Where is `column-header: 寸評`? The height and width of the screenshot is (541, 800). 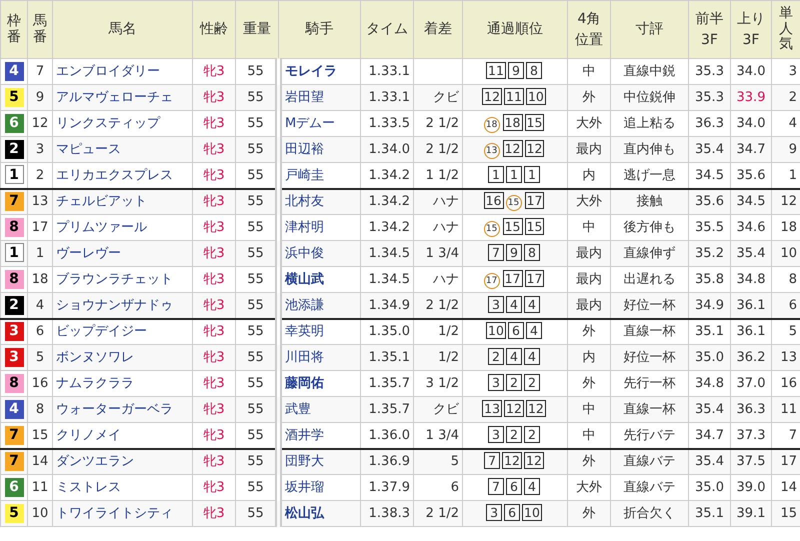 column-header: 寸評 is located at coordinates (649, 29).